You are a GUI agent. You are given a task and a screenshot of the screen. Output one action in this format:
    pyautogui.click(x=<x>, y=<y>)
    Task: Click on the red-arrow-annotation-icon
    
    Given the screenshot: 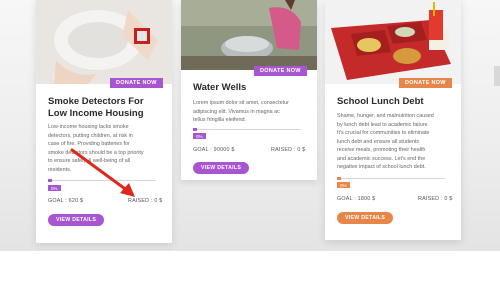 What is the action you would take?
    pyautogui.click(x=102, y=172)
    